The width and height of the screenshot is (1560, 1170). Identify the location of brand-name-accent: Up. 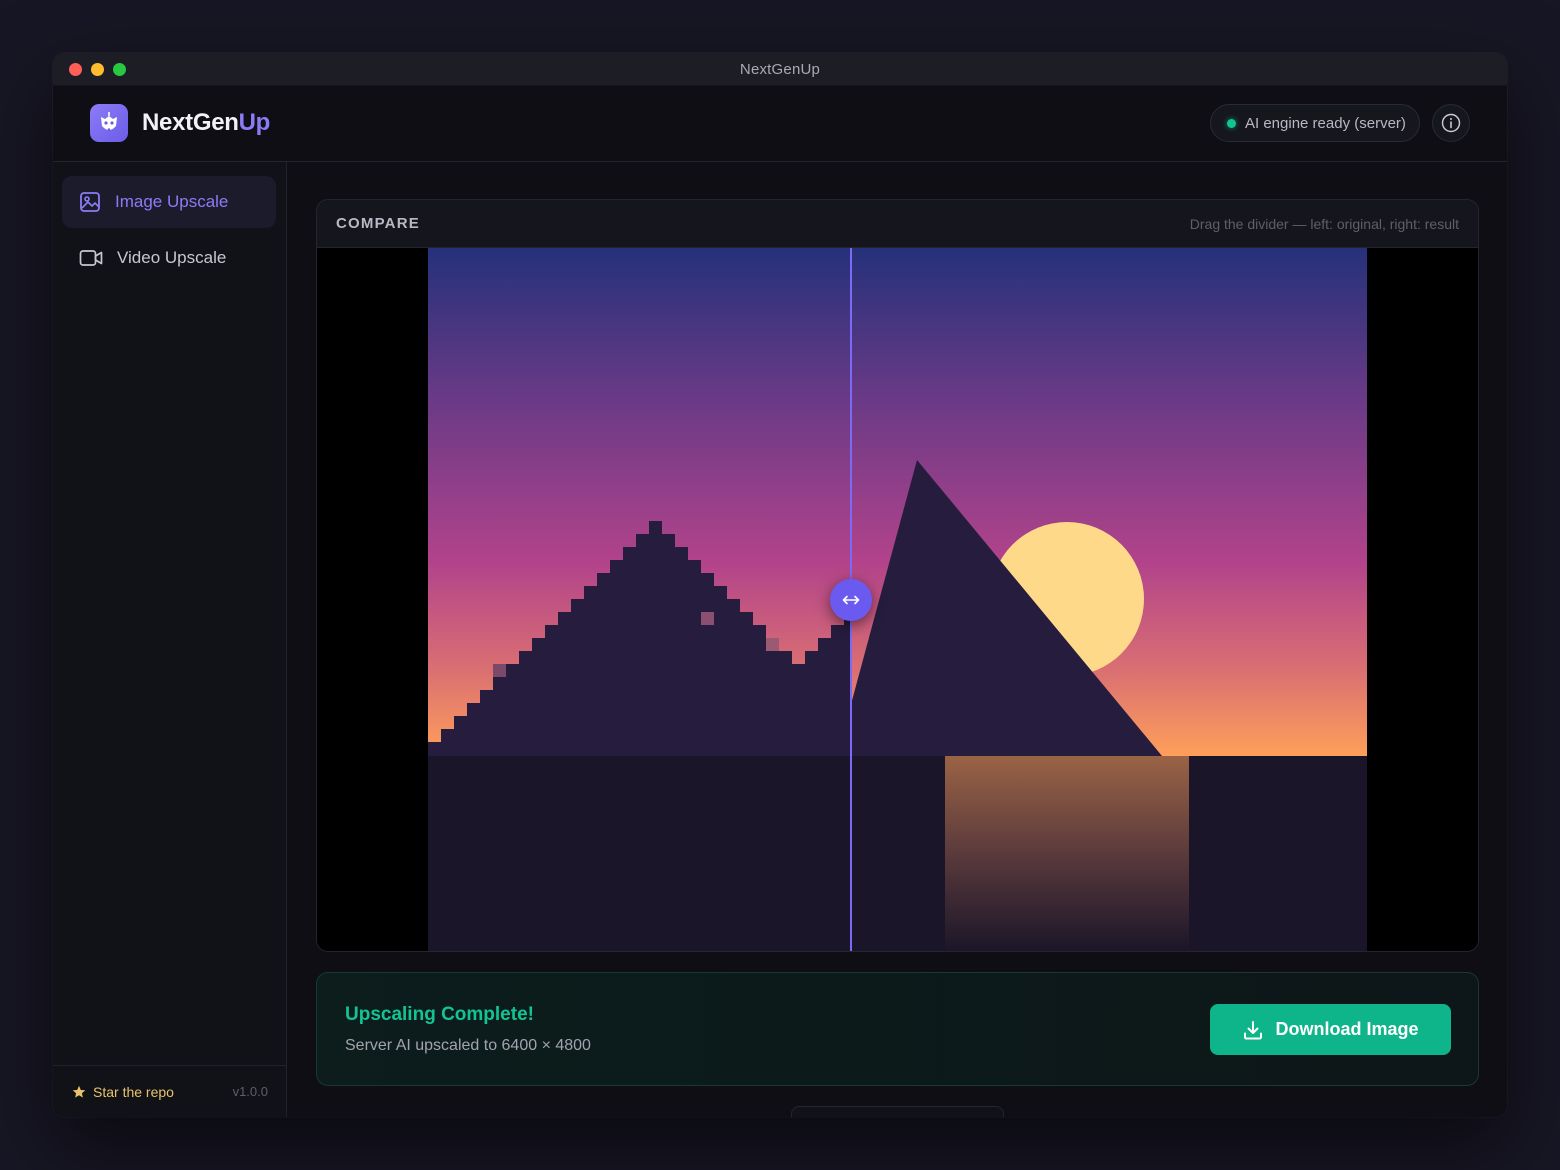
(254, 122).